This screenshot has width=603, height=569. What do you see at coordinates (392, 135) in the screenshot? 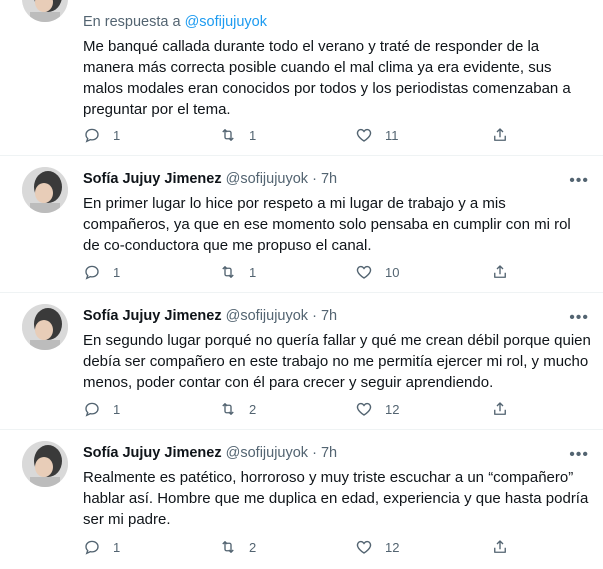
I see `like-count: 11` at bounding box center [392, 135].